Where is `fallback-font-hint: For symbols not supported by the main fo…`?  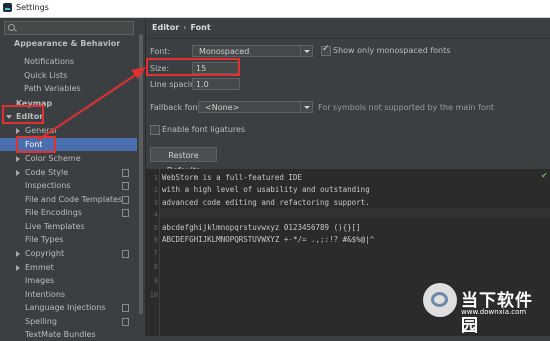
fallback-font-hint: For symbols not supported by the main fo… is located at coordinates (406, 107).